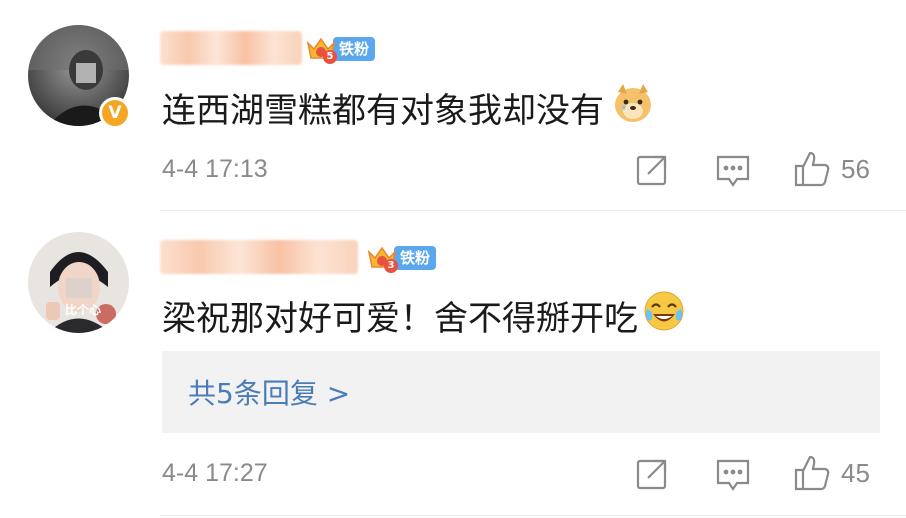  Describe the element at coordinates (521, 392) in the screenshot. I see `reply-summary: 共5条回复 >` at that location.